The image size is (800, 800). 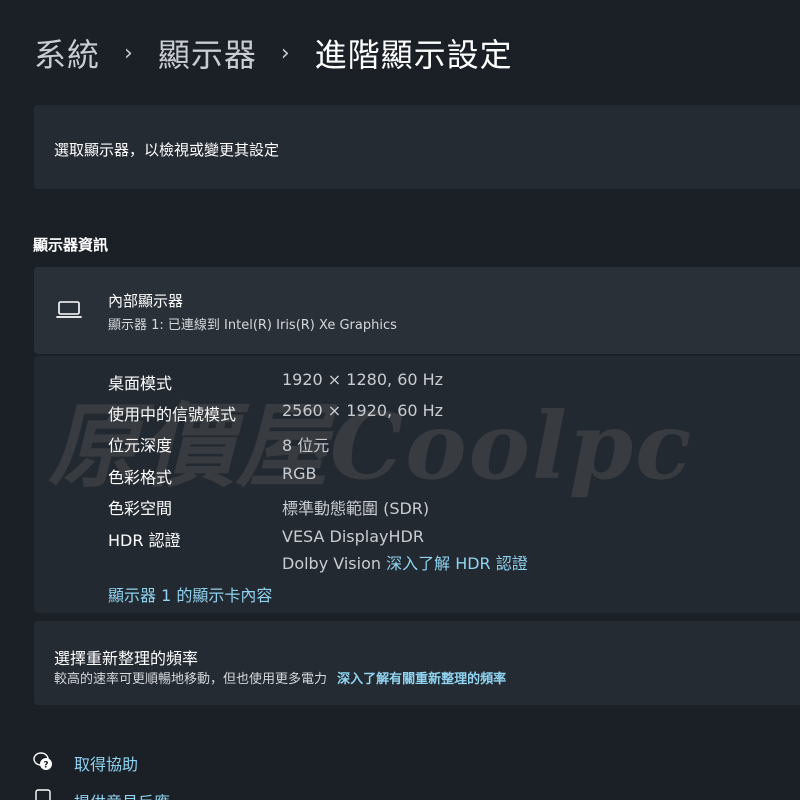 What do you see at coordinates (252, 325) in the screenshot?
I see `display-subtitle: 顯示器 1: 已連線到 Intel(R) Iris(R) Xe Graphics` at bounding box center [252, 325].